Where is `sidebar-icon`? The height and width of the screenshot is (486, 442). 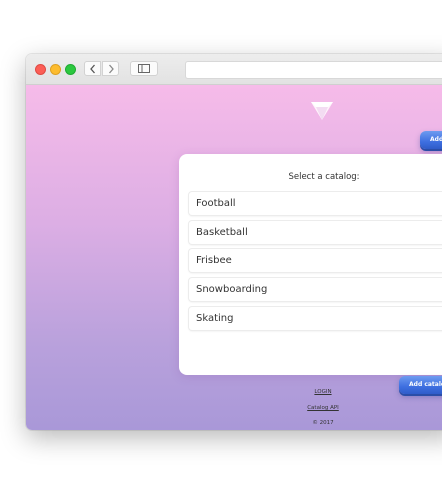 sidebar-icon is located at coordinates (144, 68).